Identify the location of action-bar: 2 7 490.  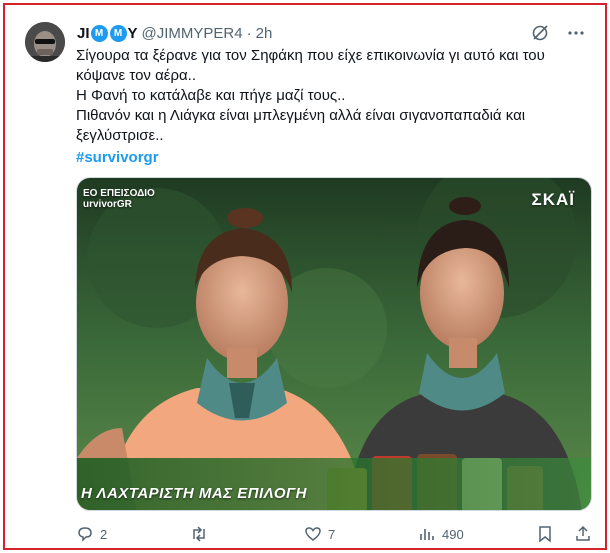
(334, 534).